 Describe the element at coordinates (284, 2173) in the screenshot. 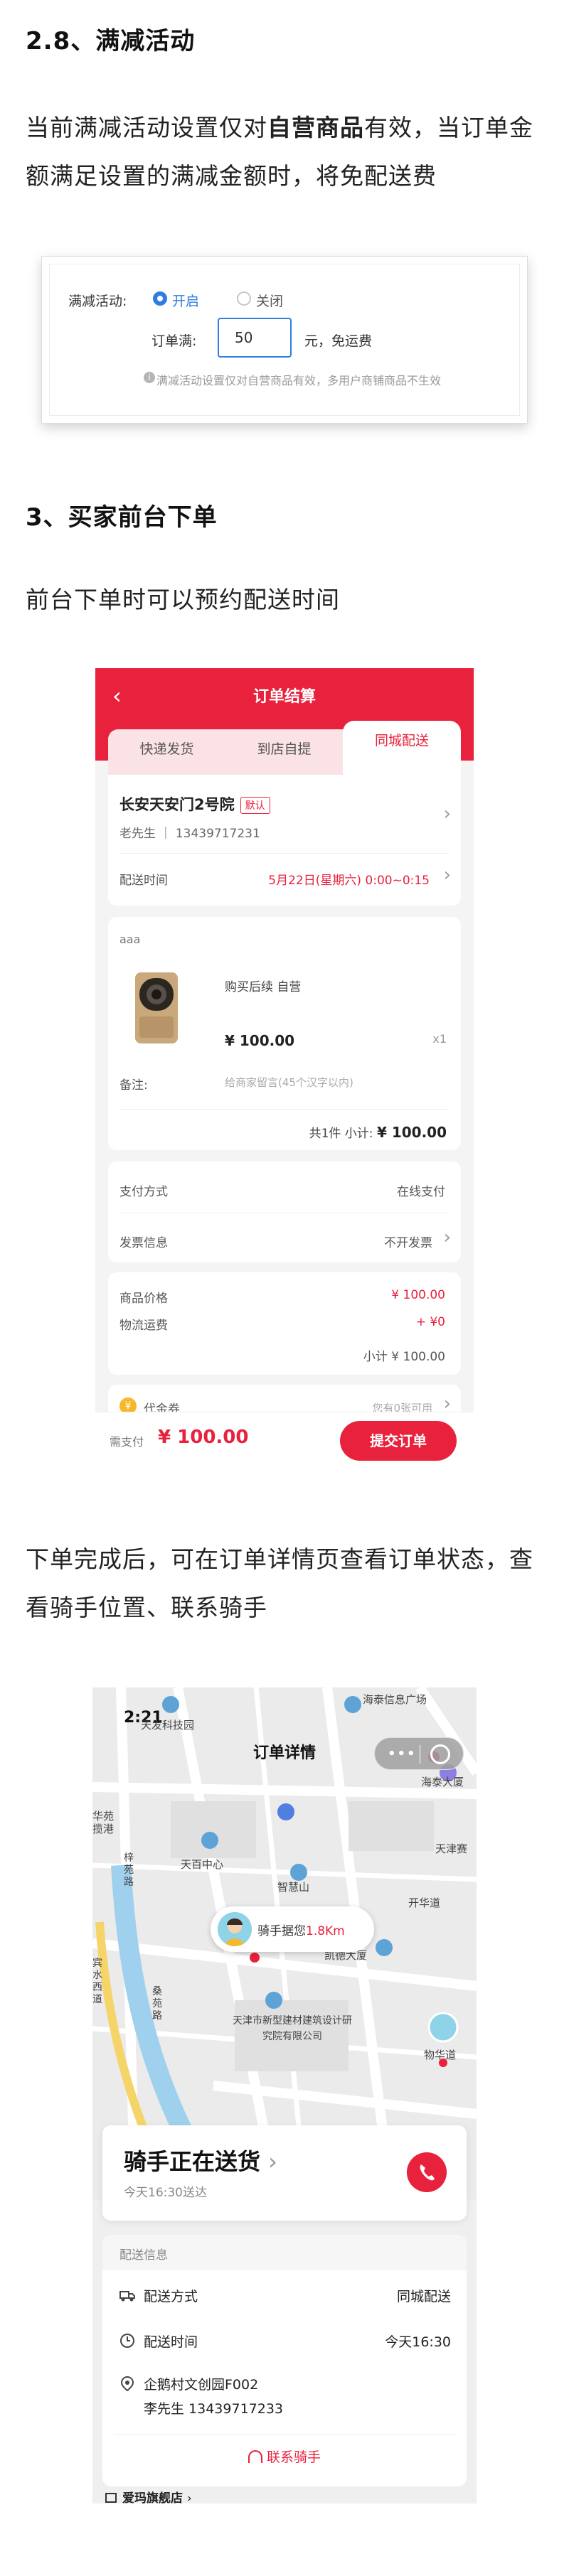

I see `delivery-status-card: 骑手正在送货 › 今天16:30送达` at that location.